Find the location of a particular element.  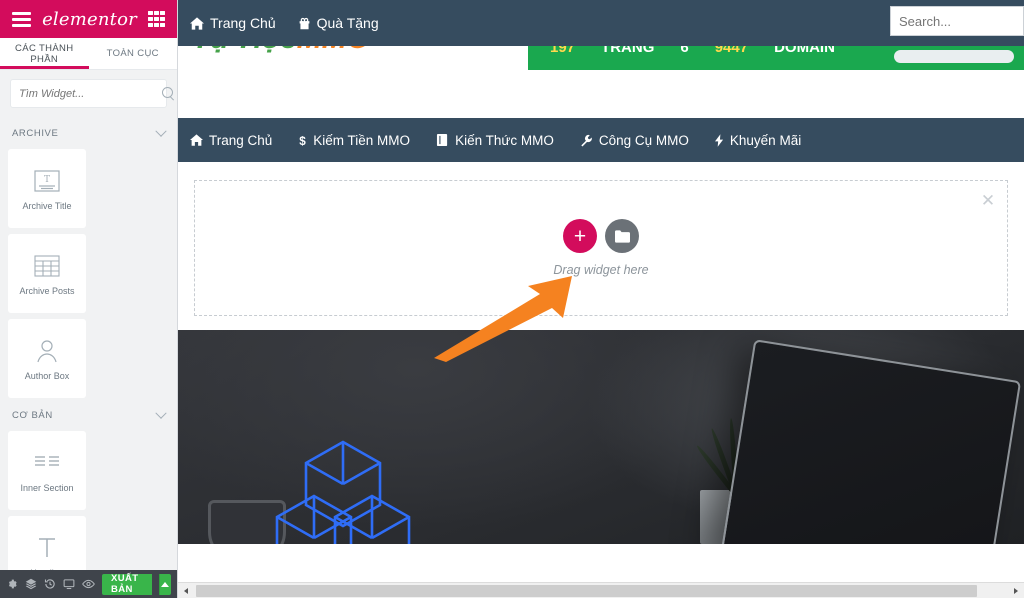

category-basic: CƠ BẢN is located at coordinates (88, 414).